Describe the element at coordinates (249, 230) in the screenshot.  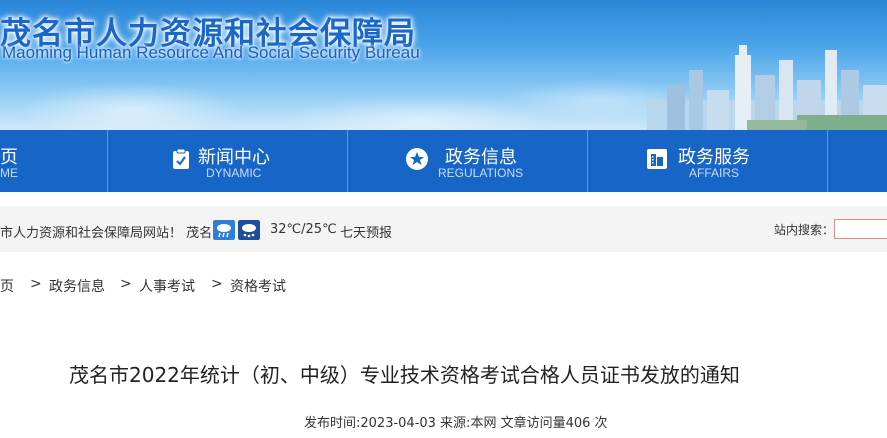
I see `snow-icon` at that location.